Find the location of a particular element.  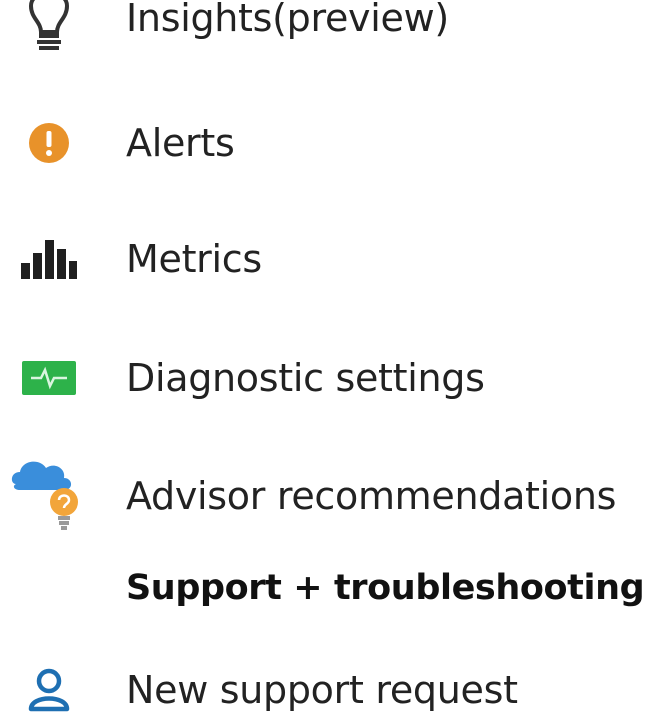

menu-item-diagnostic-settings: Diagnostic settings is located at coordinates (330, 378).